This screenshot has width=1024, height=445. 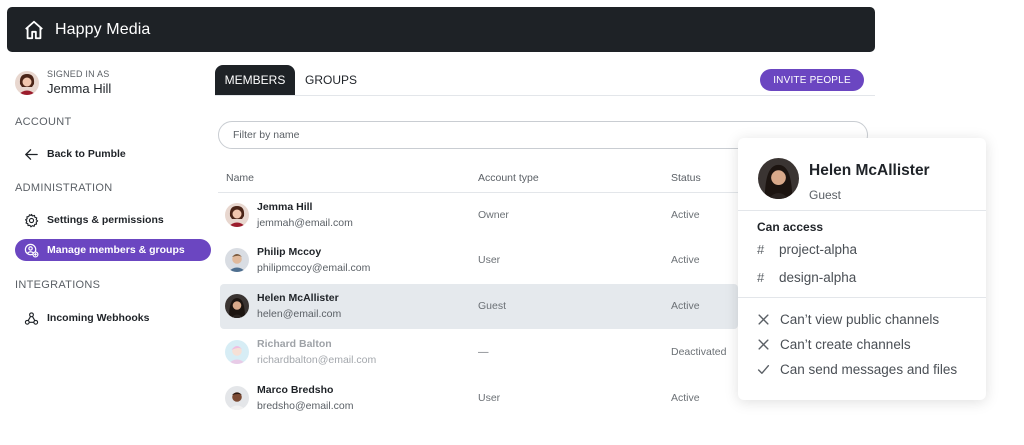 What do you see at coordinates (34, 30) in the screenshot?
I see `home-icon` at bounding box center [34, 30].